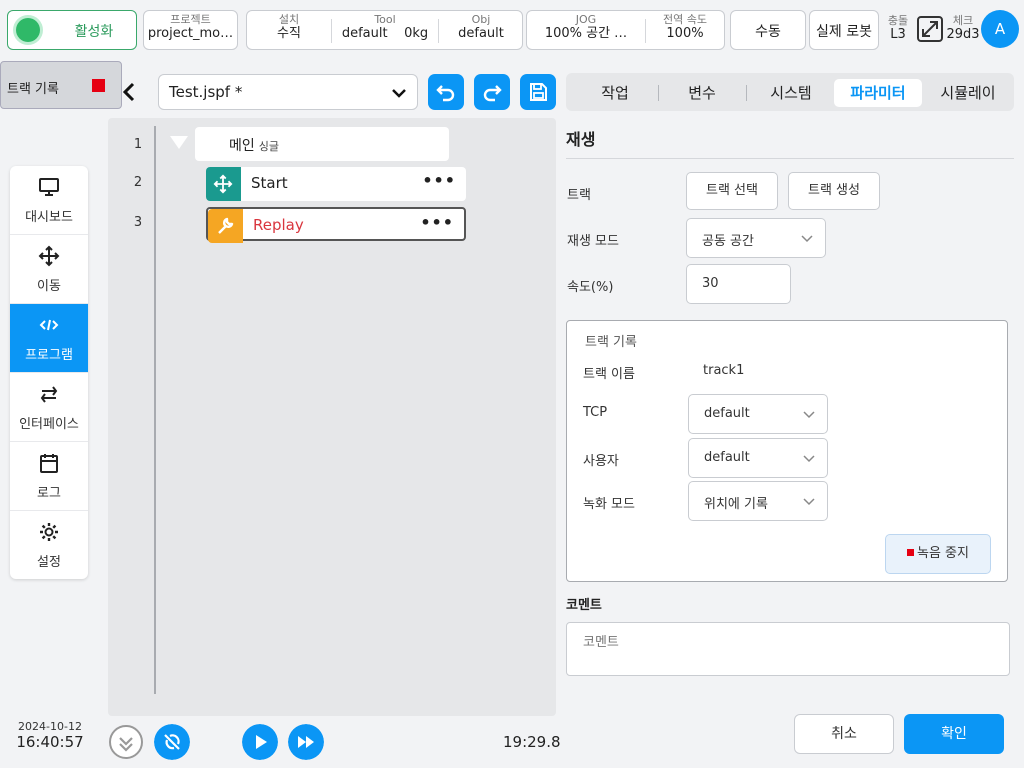 Image resolution: width=1024 pixels, height=768 pixels. What do you see at coordinates (72, 30) in the screenshot?
I see `activate-button: 활성화` at bounding box center [72, 30].